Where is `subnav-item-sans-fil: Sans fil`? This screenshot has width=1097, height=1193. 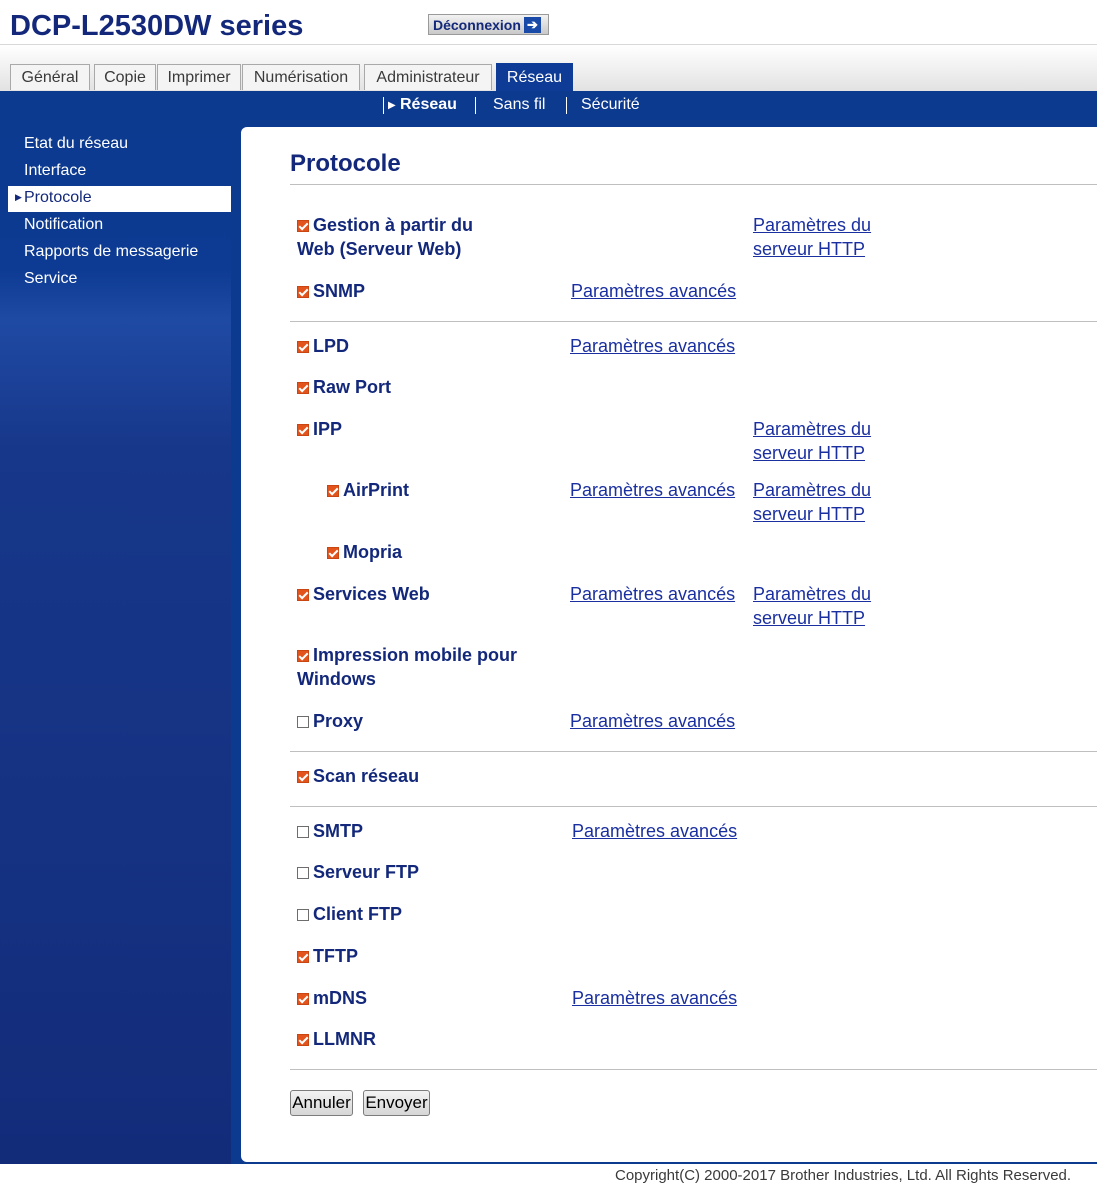 subnav-item-sans-fil: Sans fil is located at coordinates (519, 105).